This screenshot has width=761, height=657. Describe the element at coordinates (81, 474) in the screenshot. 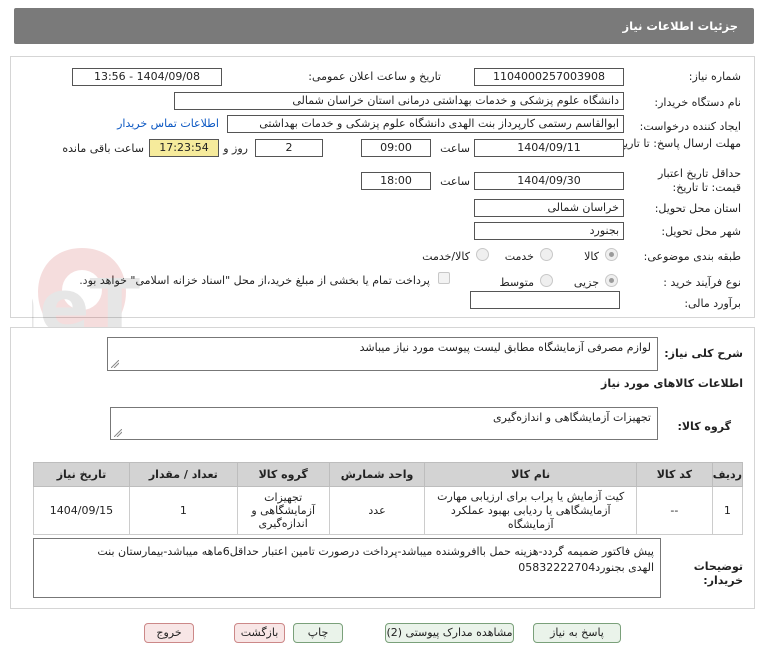

I see `col-header-date: تاریخ نیاز` at that location.